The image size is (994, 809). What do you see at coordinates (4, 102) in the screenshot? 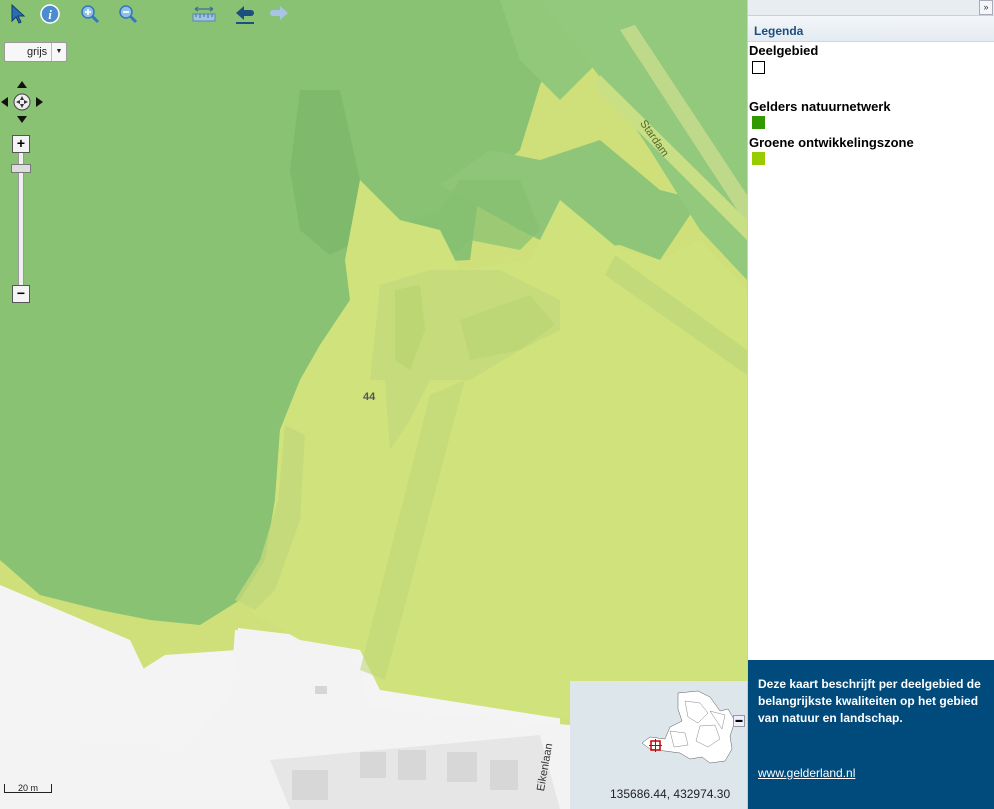
I see `pan-left-icon` at bounding box center [4, 102].